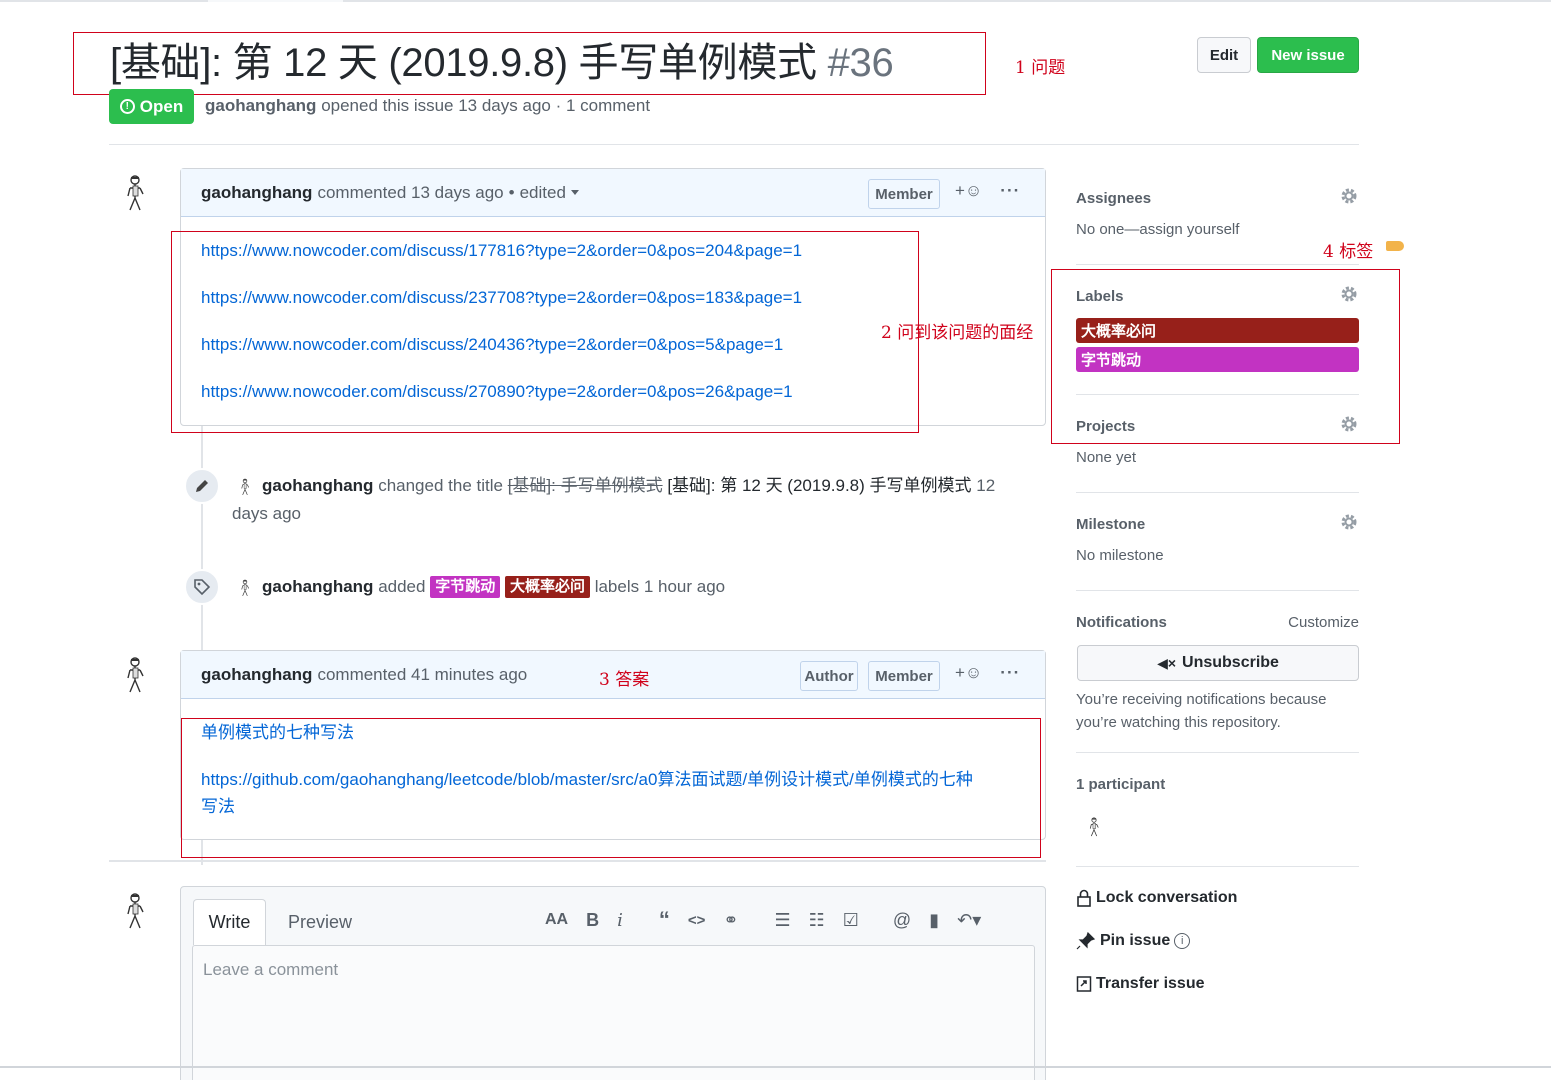 The width and height of the screenshot is (1551, 1080). I want to click on lock-conversation-link: Lock conversation, so click(1156, 898).